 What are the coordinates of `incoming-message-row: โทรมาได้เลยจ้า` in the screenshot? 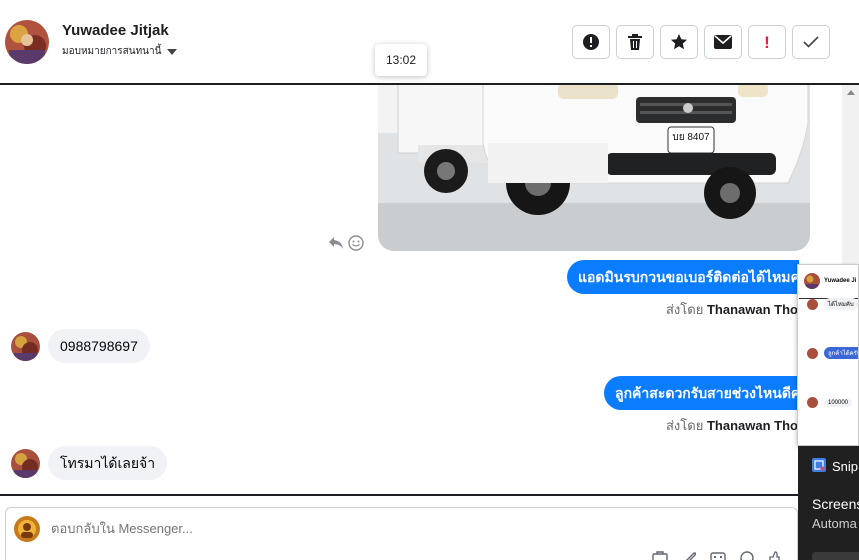 It's located at (89, 463).